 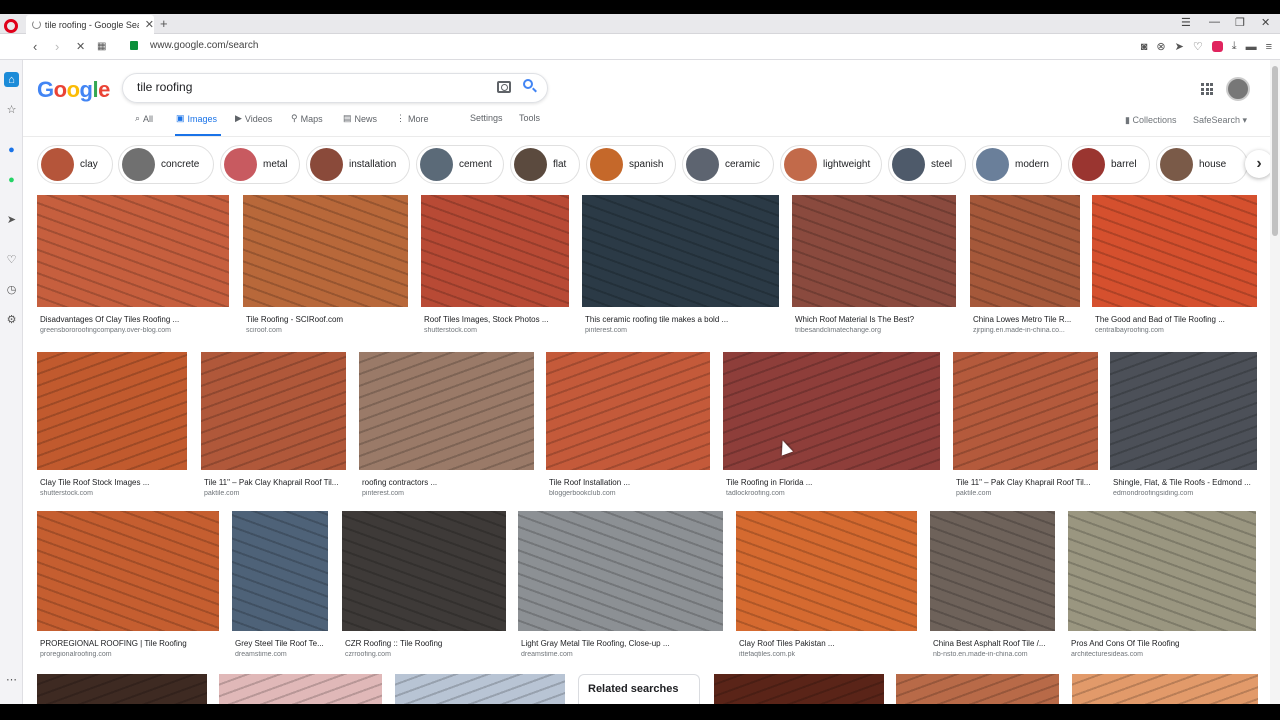 What do you see at coordinates (1269, 47) in the screenshot?
I see `easy-setup-icon: ≡` at bounding box center [1269, 47].